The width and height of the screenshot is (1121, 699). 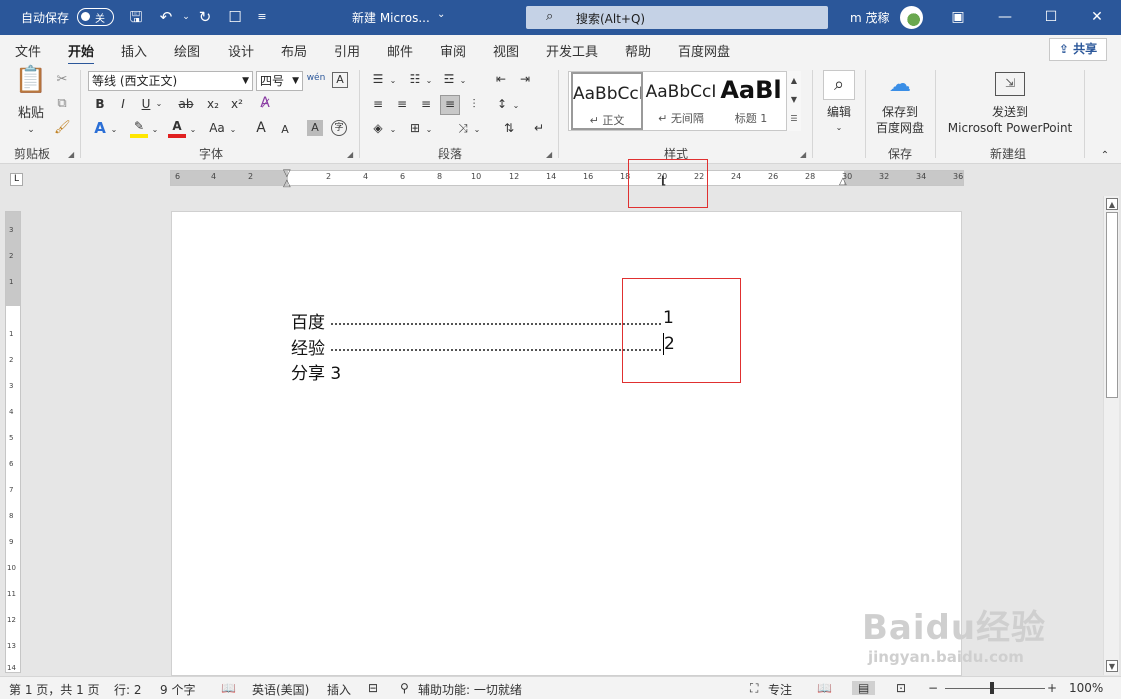 I want to click on powerpoint-icon: ⇲, so click(x=1010, y=84).